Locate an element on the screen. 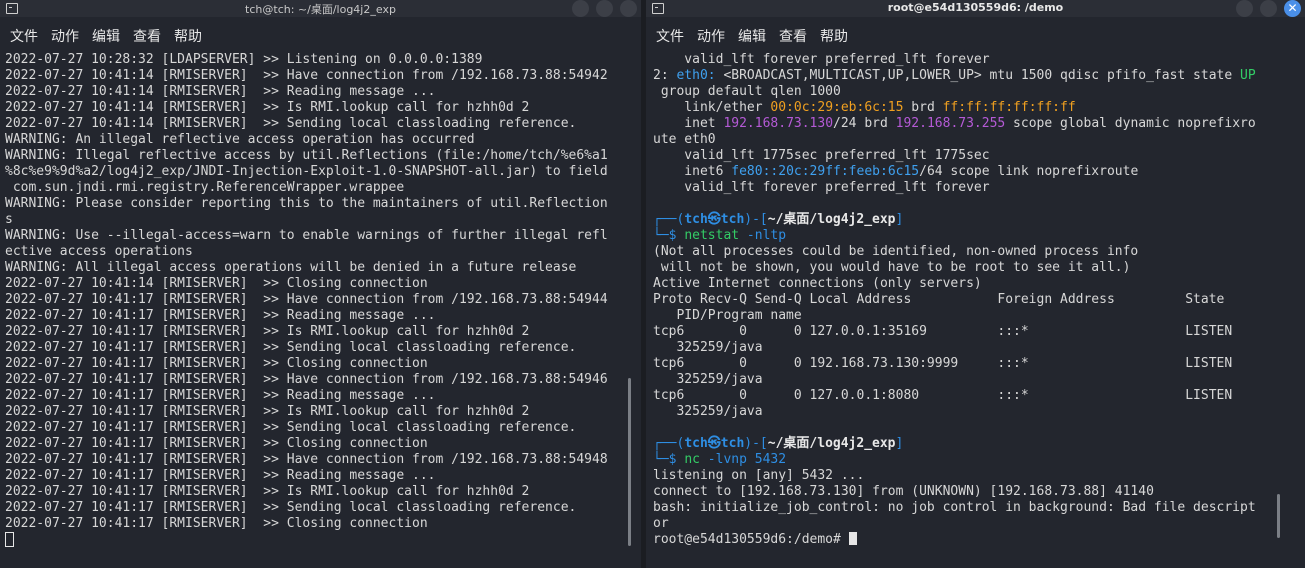 This screenshot has width=1305, height=568. broadcast-mac: ff:ff:ff:ff:ff:ff is located at coordinates (1009, 107).